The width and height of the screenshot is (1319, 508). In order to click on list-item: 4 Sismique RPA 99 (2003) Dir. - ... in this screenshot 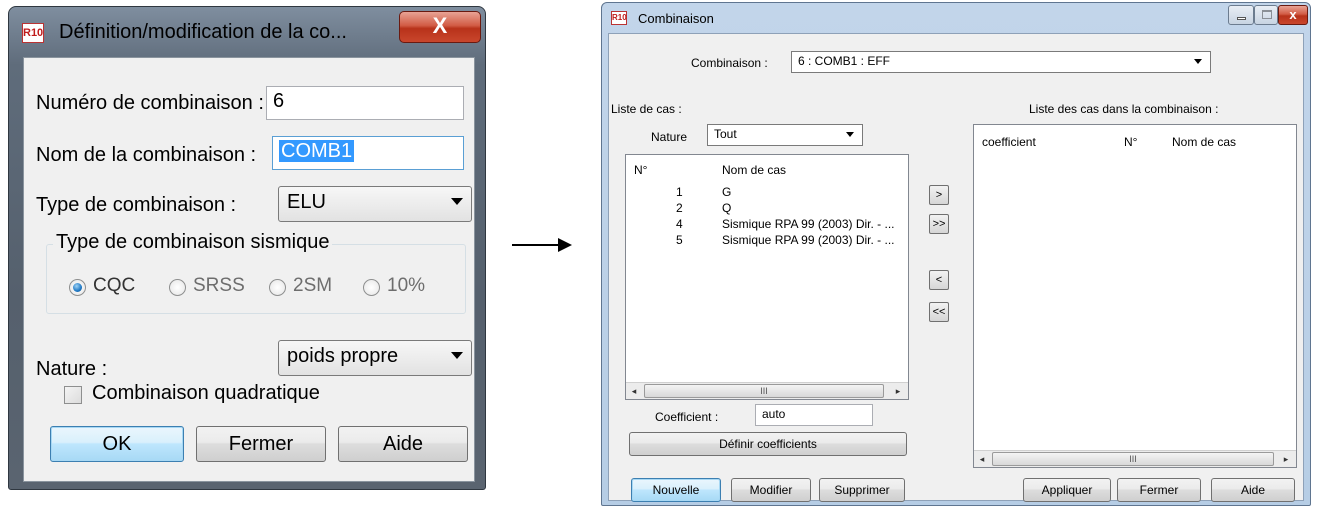, I will do `click(766, 225)`.